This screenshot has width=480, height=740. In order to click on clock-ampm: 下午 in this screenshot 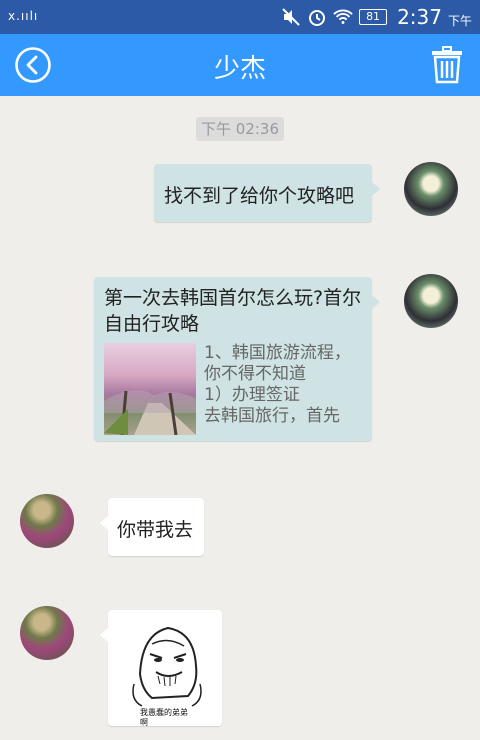, I will do `click(459, 20)`.